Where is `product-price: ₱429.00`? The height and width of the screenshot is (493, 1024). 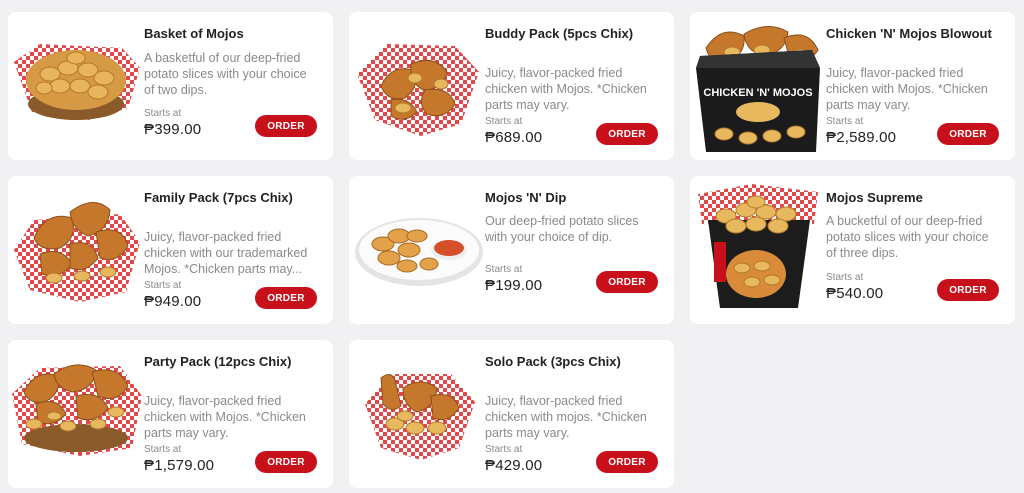
product-price: ₱429.00 is located at coordinates (514, 465).